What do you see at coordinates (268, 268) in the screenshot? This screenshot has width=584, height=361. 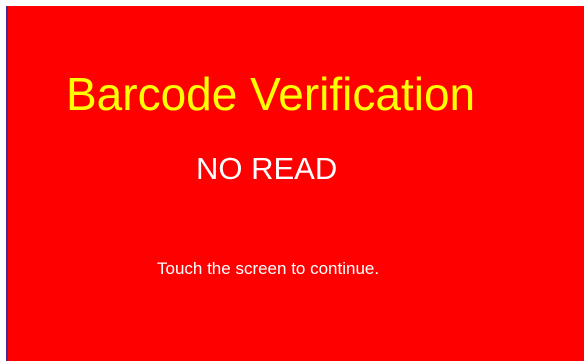 I see `continue-prompt: Touch the screen to continue.` at bounding box center [268, 268].